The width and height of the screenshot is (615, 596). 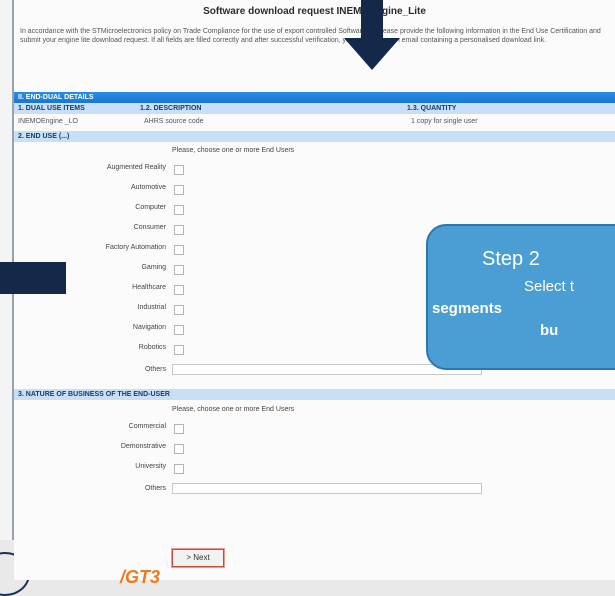 I want to click on col-description: 1.2. DESCRIPTION, so click(x=171, y=108).